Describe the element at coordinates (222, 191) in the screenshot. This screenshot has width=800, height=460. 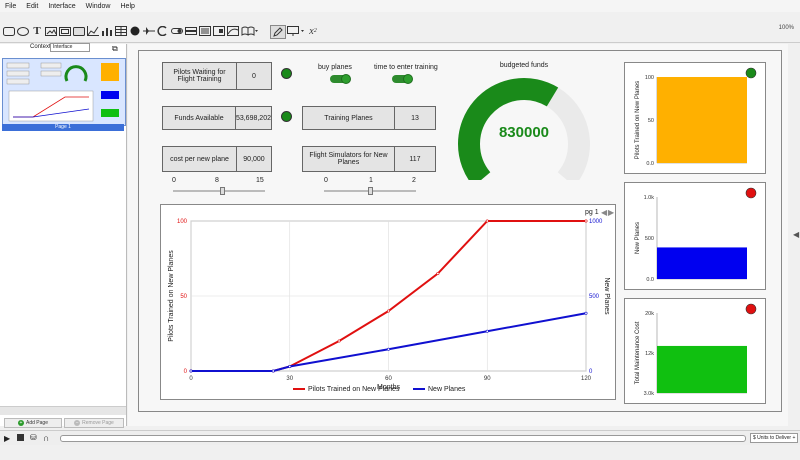
I see `slider1-handle` at that location.